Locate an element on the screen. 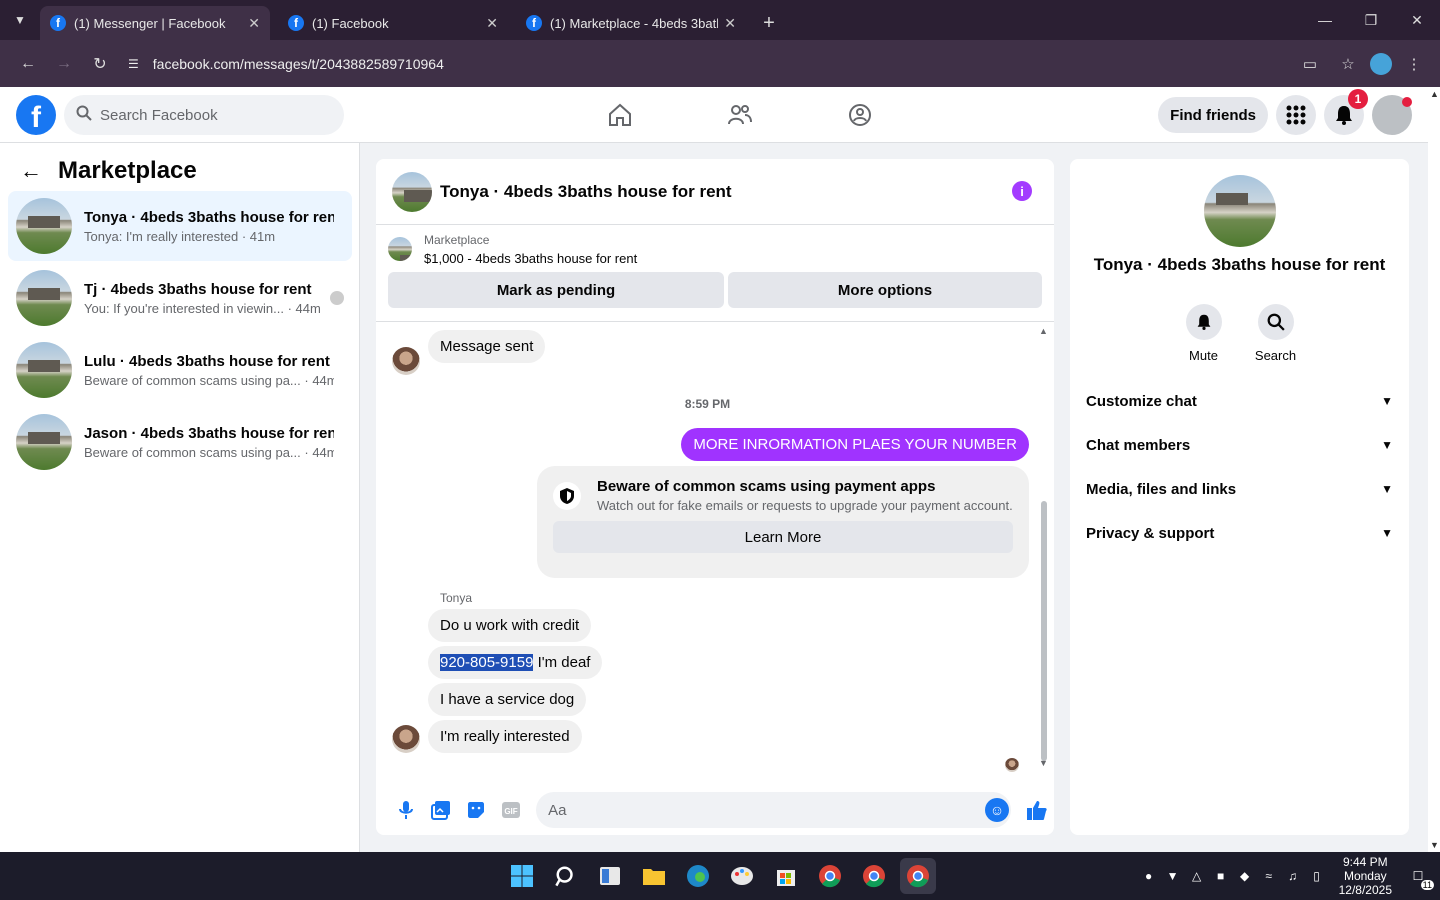  emoji-icon: ☺ is located at coordinates (997, 810).